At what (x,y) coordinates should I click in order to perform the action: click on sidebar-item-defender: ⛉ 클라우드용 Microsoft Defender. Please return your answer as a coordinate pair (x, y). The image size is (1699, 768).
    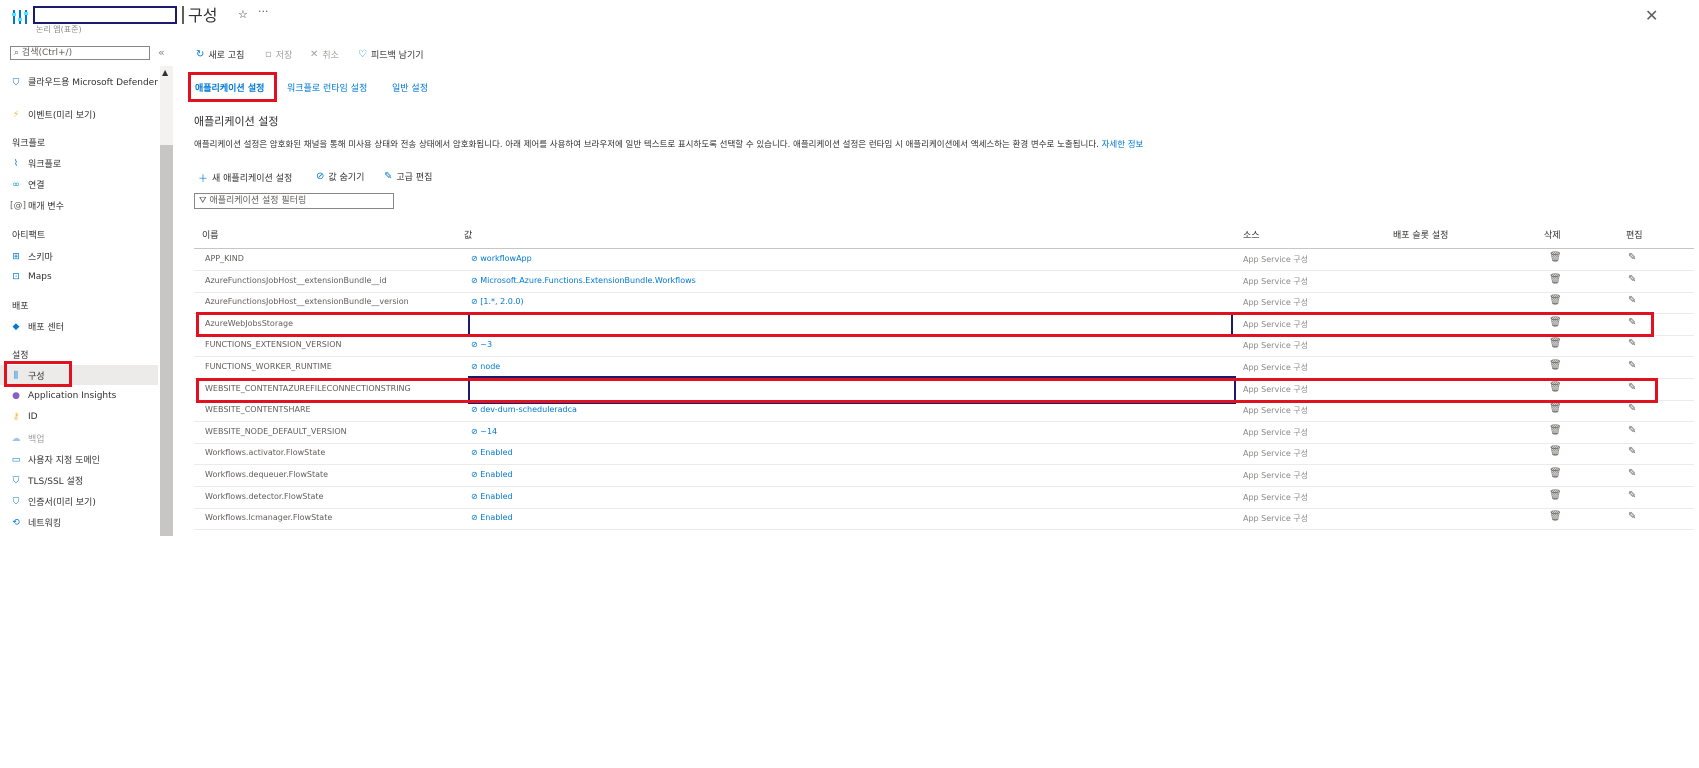
    Looking at the image, I should click on (84, 83).